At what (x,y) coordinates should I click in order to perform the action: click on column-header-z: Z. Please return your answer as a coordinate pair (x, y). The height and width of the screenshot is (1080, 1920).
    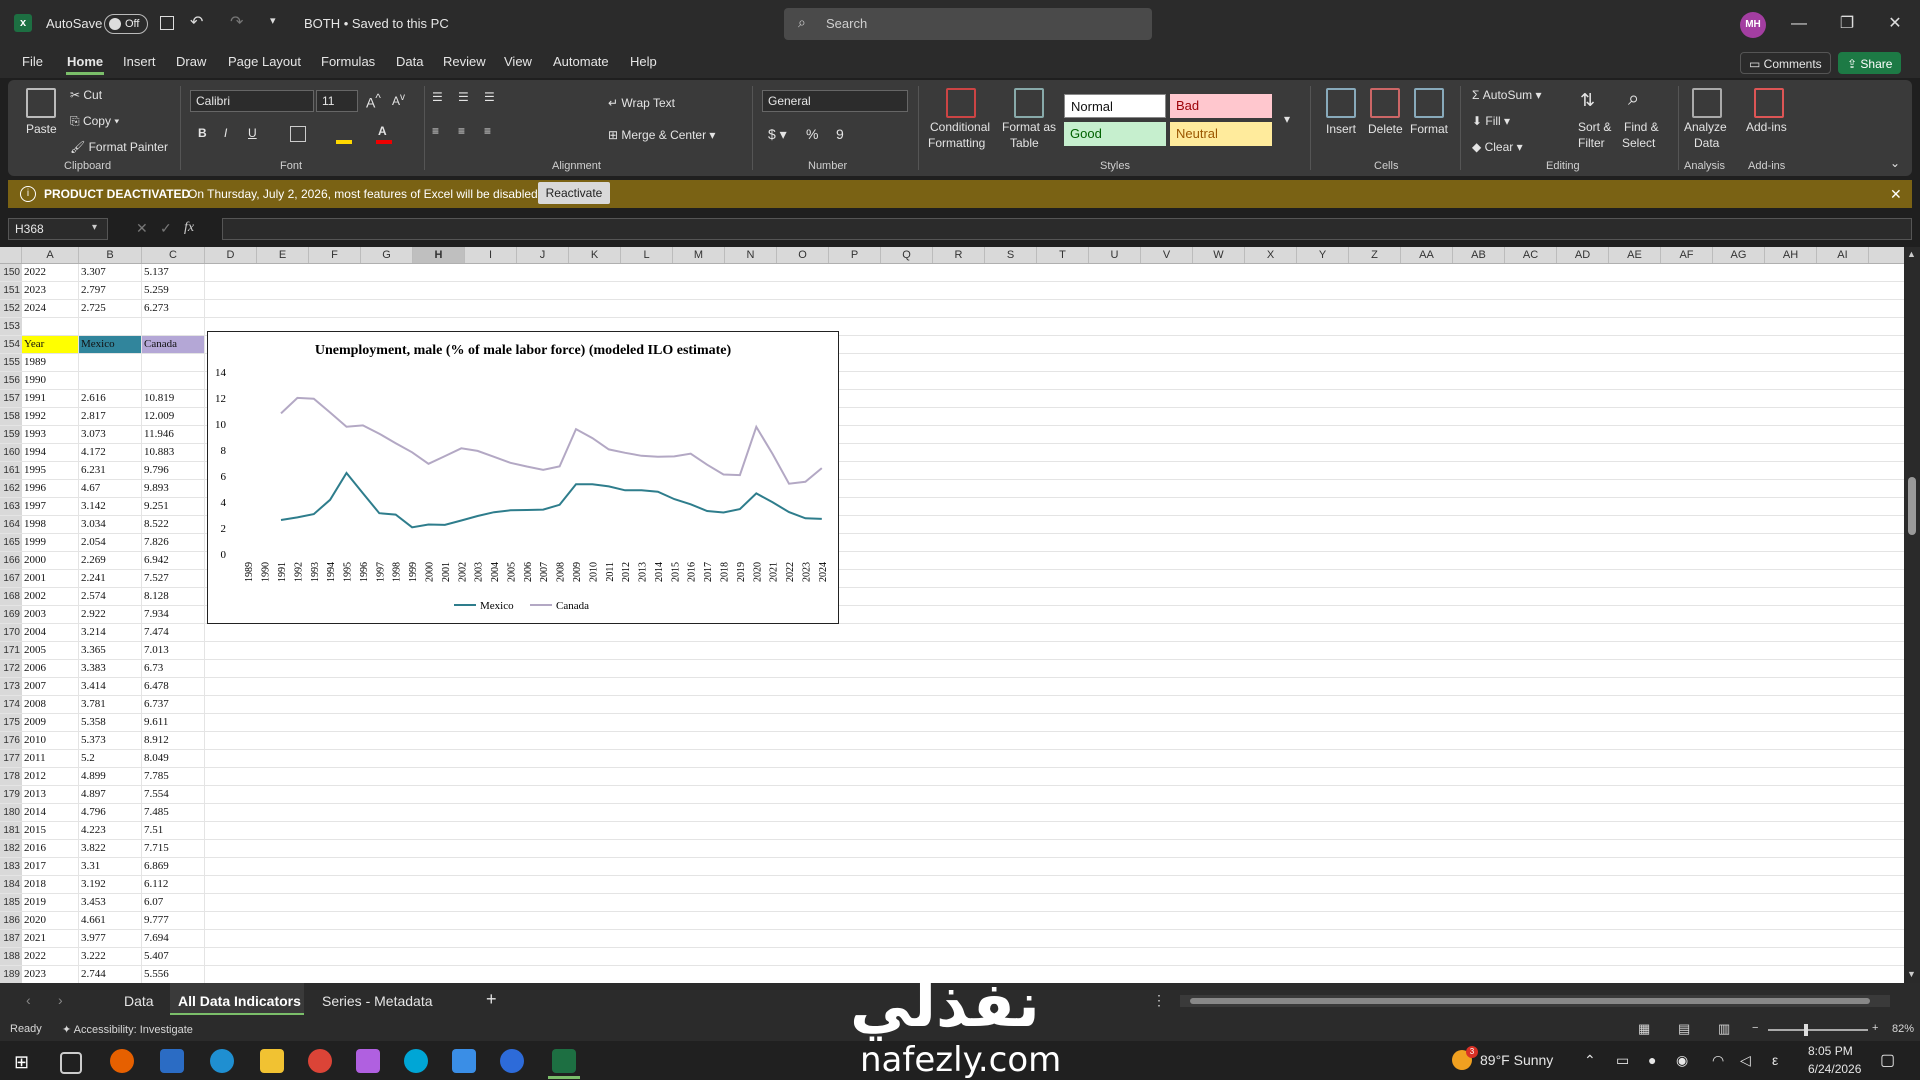
    Looking at the image, I should click on (1375, 255).